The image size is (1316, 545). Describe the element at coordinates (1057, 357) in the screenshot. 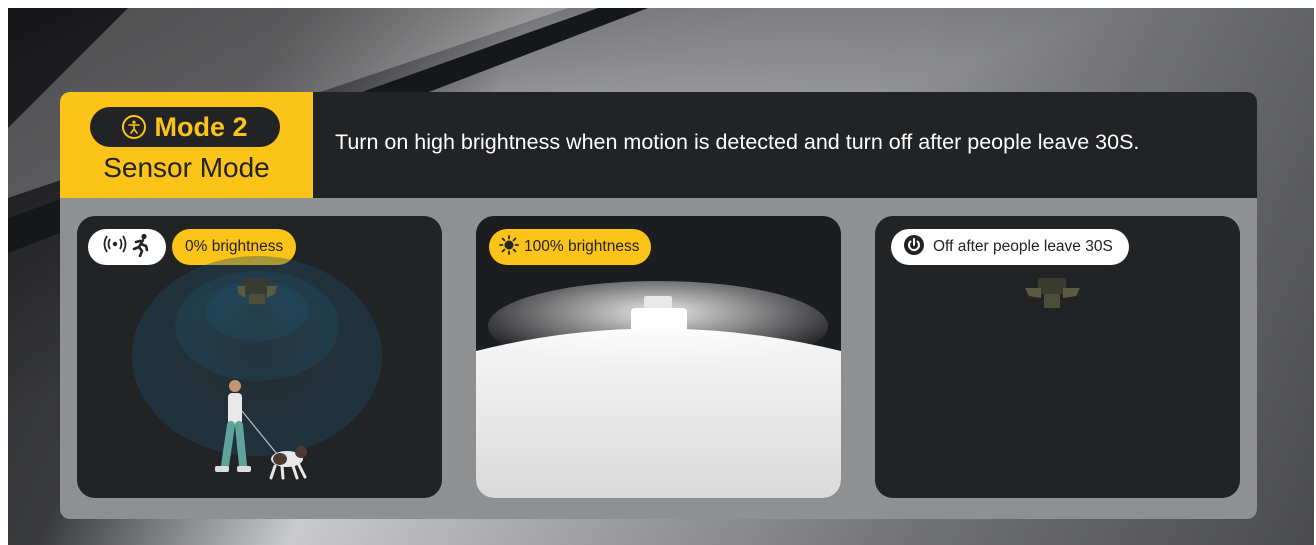

I see `card-off-after-leave: Off after people leave 30S` at that location.